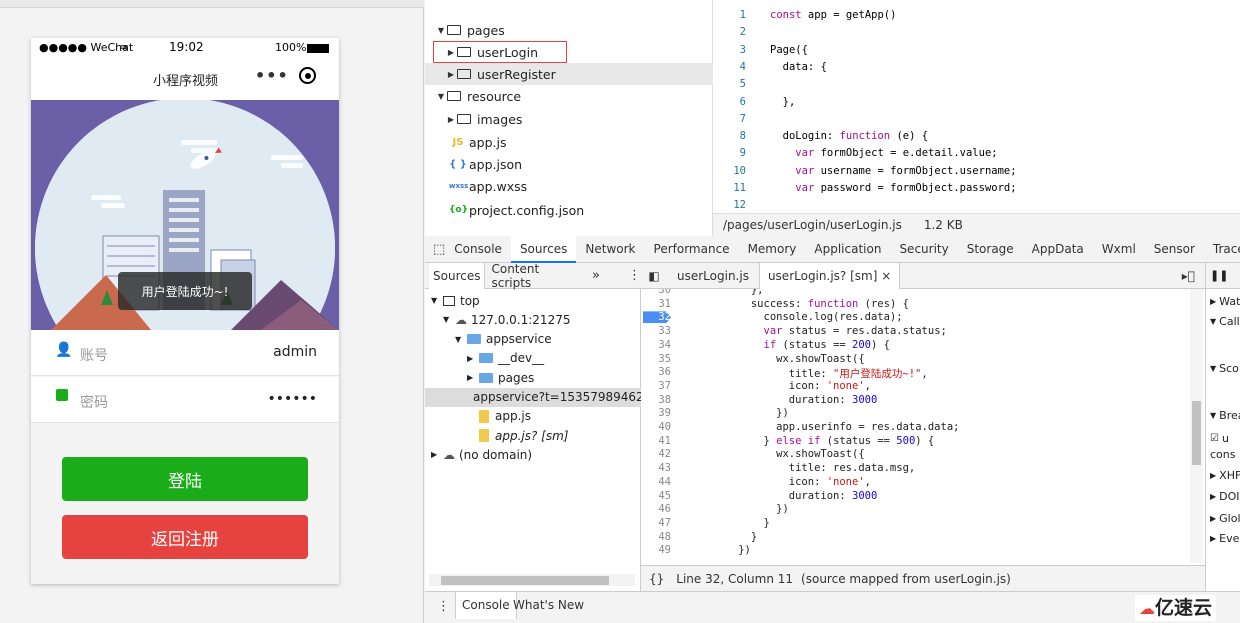 The image size is (1240, 623). Describe the element at coordinates (478, 249) in the screenshot. I see `devtools-tab-console: Console` at that location.